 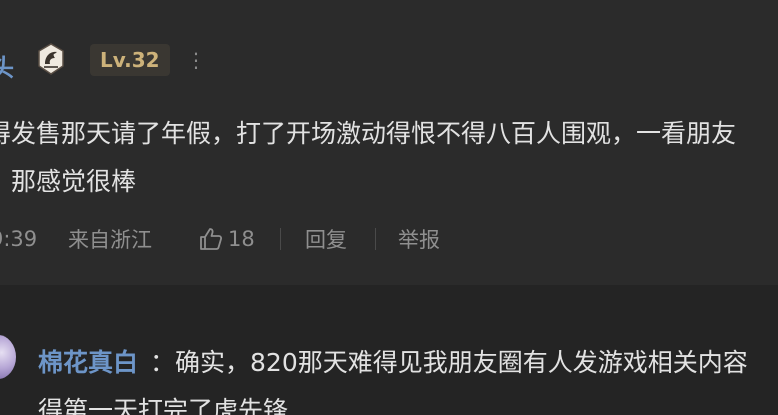 What do you see at coordinates (211, 239) in the screenshot?
I see `thumbs-up-icon` at bounding box center [211, 239].